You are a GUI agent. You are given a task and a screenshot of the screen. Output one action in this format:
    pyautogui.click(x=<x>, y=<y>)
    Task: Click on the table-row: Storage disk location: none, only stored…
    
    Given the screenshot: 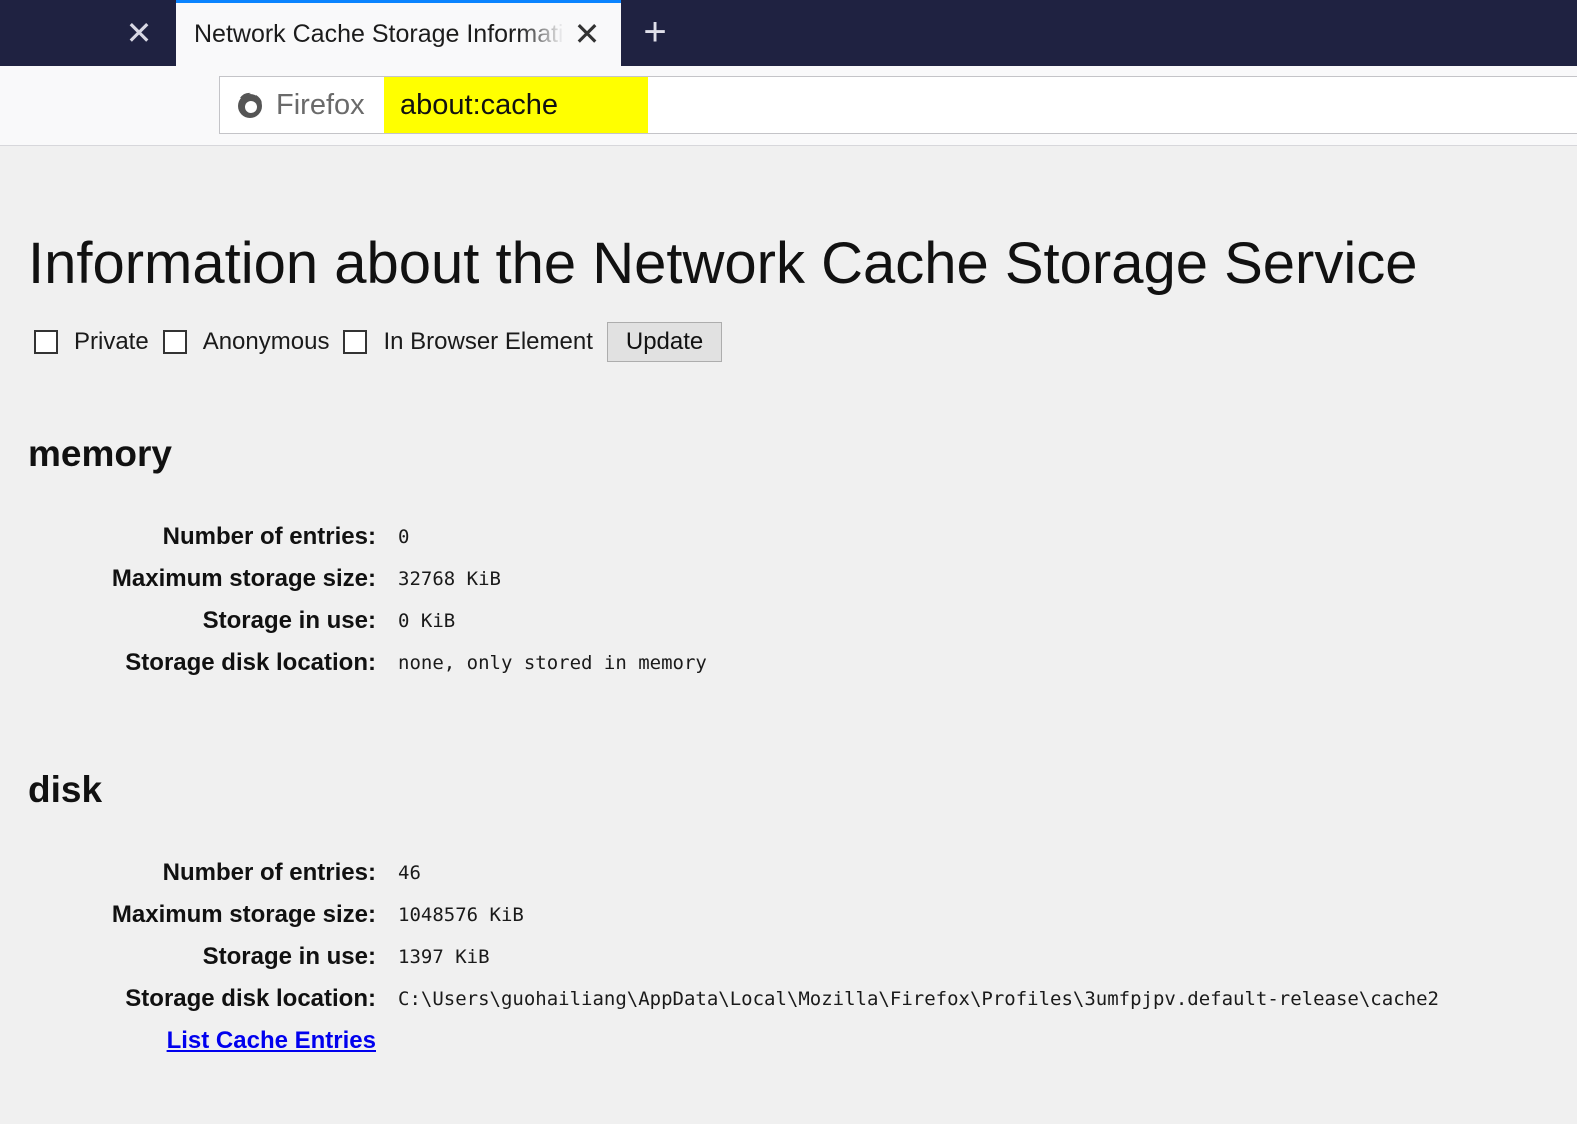 What is the action you would take?
    pyautogui.click(x=367, y=663)
    